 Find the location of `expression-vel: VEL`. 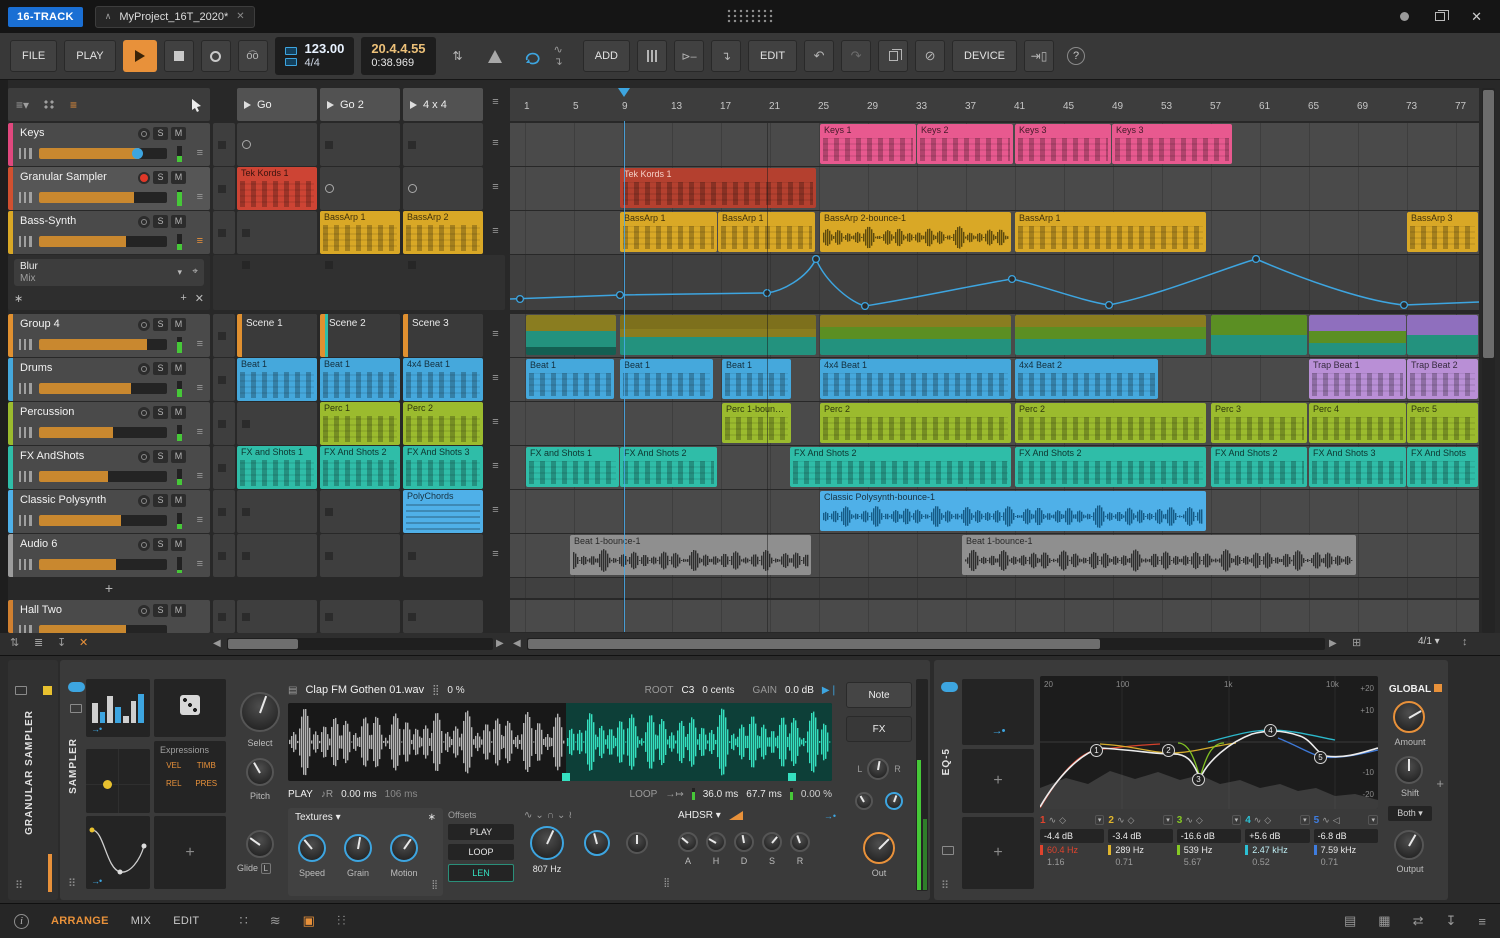

expression-vel: VEL is located at coordinates (174, 765).